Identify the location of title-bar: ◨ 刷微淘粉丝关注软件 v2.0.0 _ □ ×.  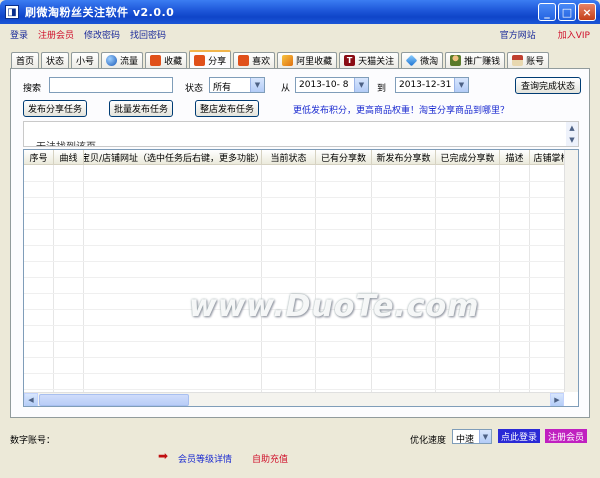
(300, 12).